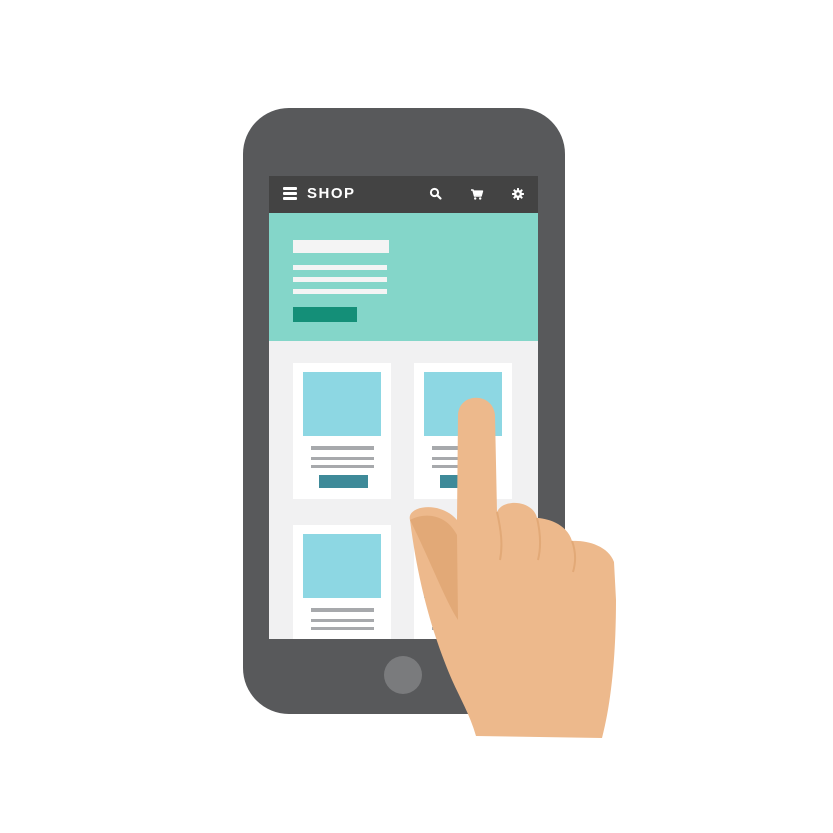 The image size is (833, 833). I want to click on brand-title: SHOP, so click(331, 193).